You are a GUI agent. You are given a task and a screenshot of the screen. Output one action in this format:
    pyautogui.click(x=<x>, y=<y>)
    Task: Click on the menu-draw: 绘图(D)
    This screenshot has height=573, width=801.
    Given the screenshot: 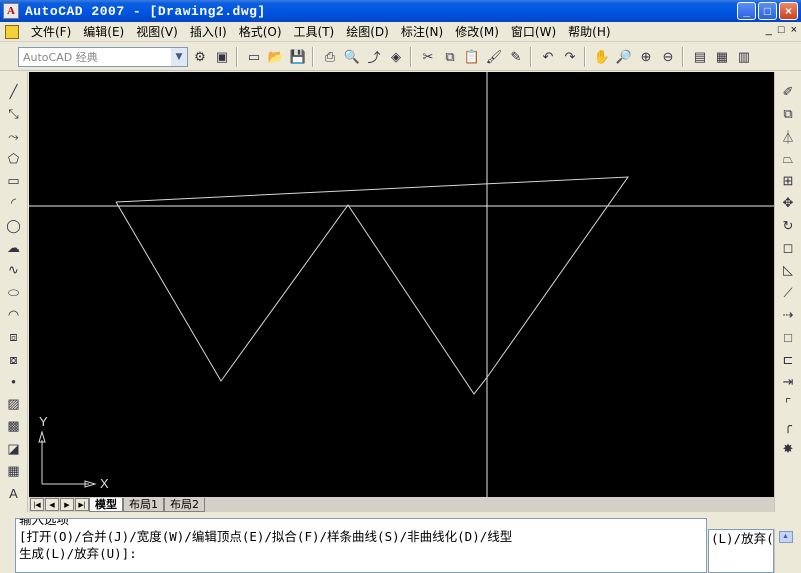 What is the action you would take?
    pyautogui.click(x=367, y=31)
    